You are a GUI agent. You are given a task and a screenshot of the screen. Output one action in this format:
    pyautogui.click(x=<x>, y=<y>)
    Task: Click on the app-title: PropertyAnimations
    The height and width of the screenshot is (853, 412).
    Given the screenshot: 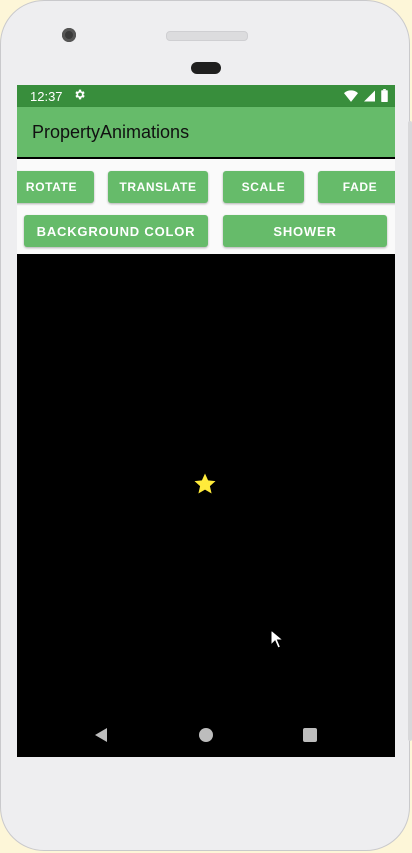 What is the action you would take?
    pyautogui.click(x=111, y=132)
    